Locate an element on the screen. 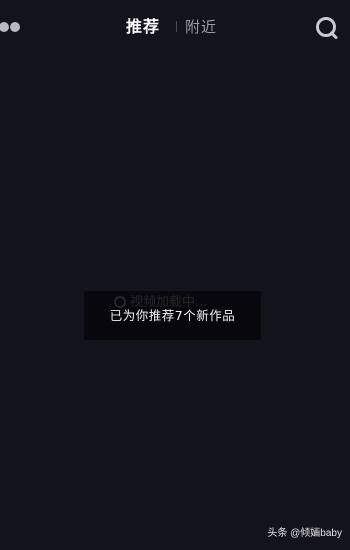  top-navigation-bar: 推荐 附近 is located at coordinates (175, 27).